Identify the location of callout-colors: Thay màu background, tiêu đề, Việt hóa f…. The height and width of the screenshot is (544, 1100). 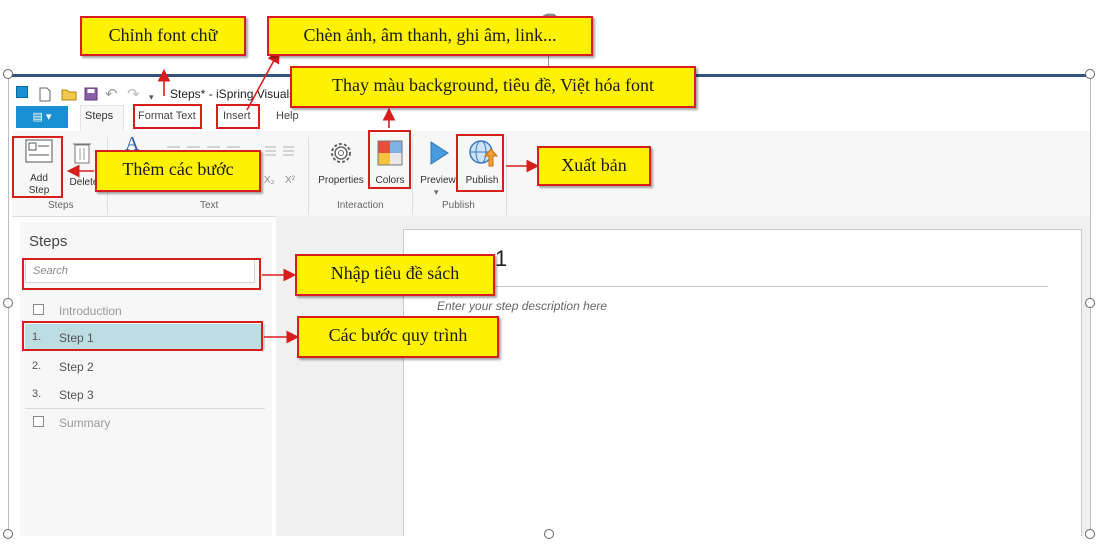
(493, 87).